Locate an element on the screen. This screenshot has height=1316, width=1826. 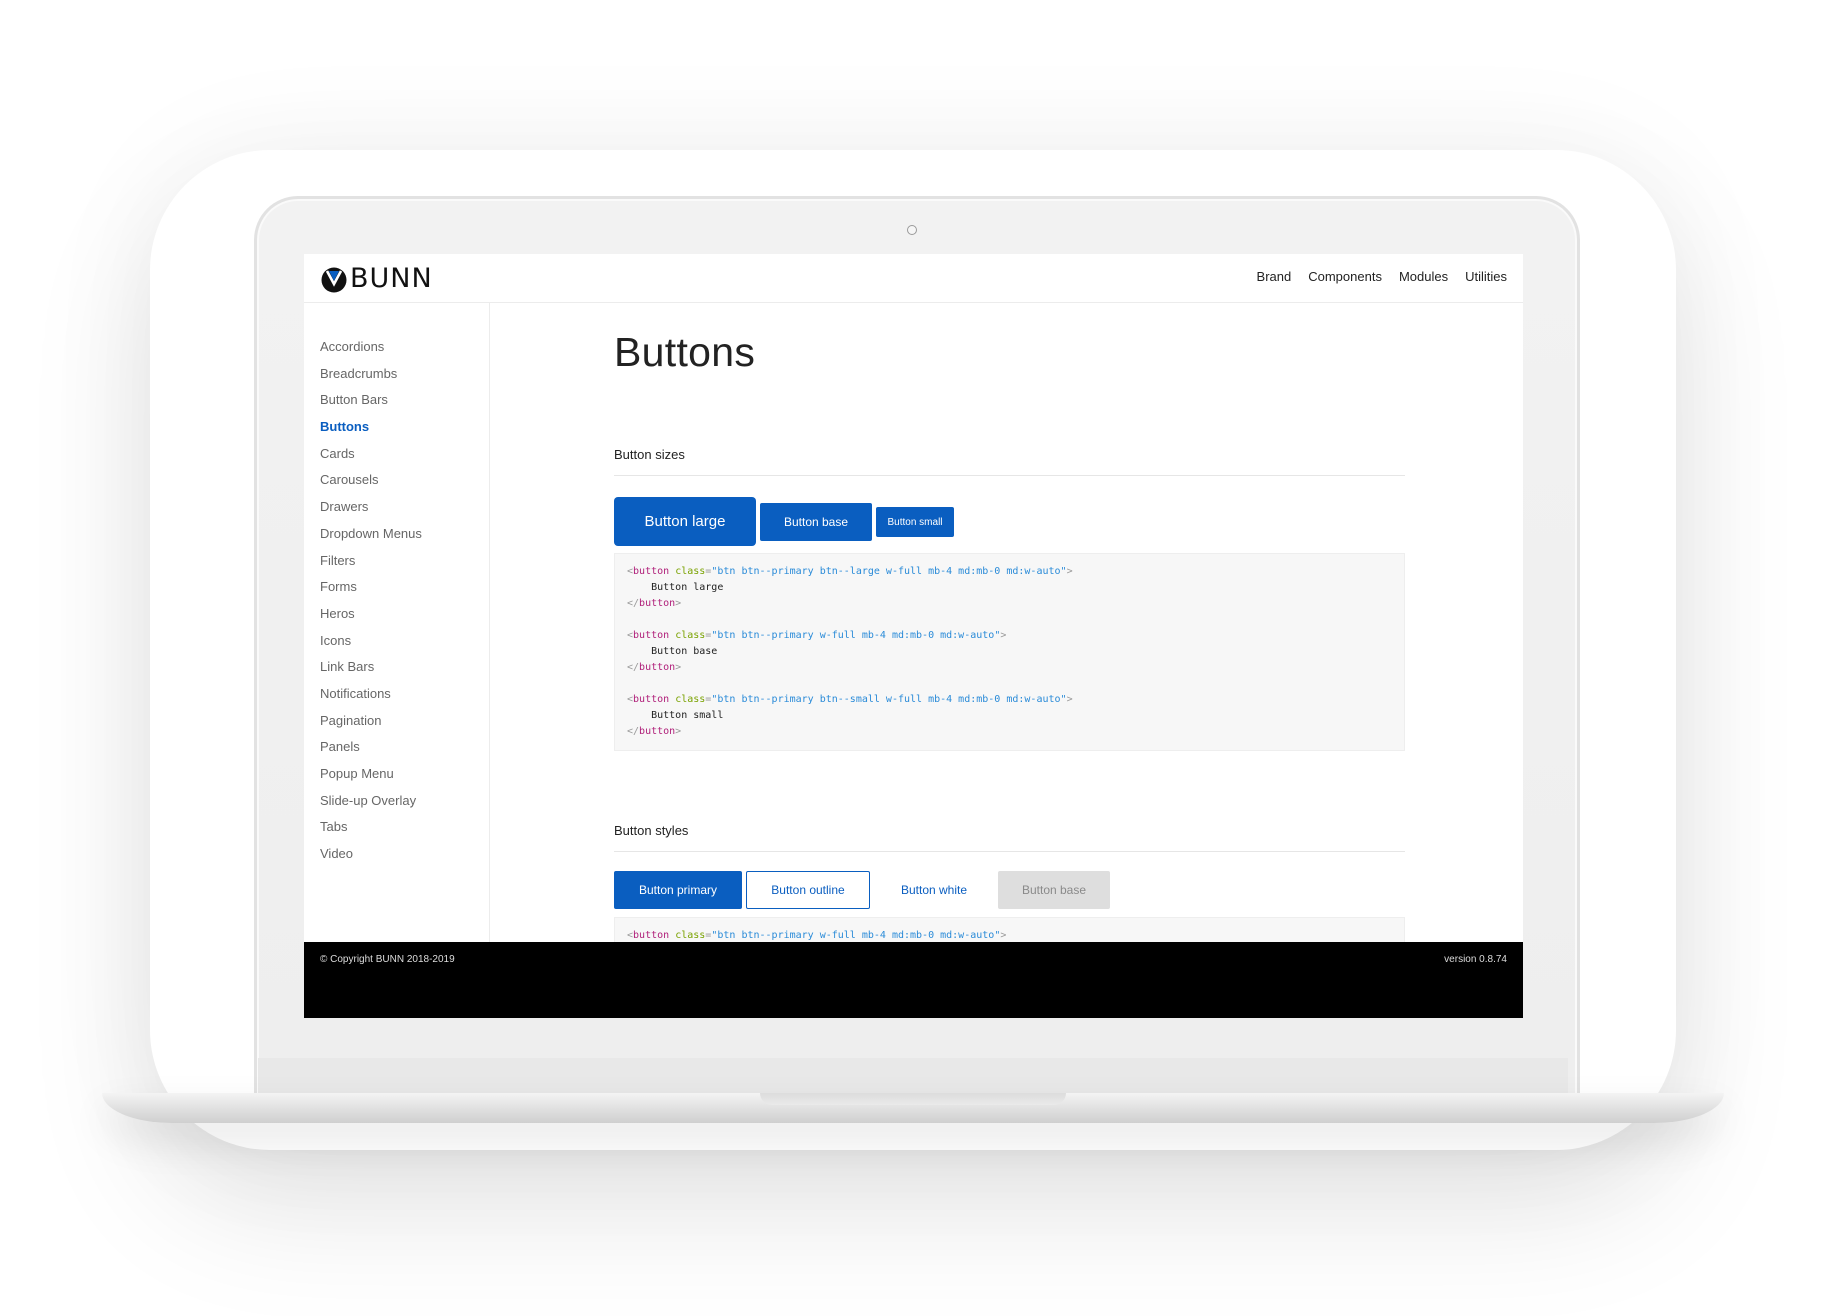
sidebar-item-panels: Panels is located at coordinates (404, 750).